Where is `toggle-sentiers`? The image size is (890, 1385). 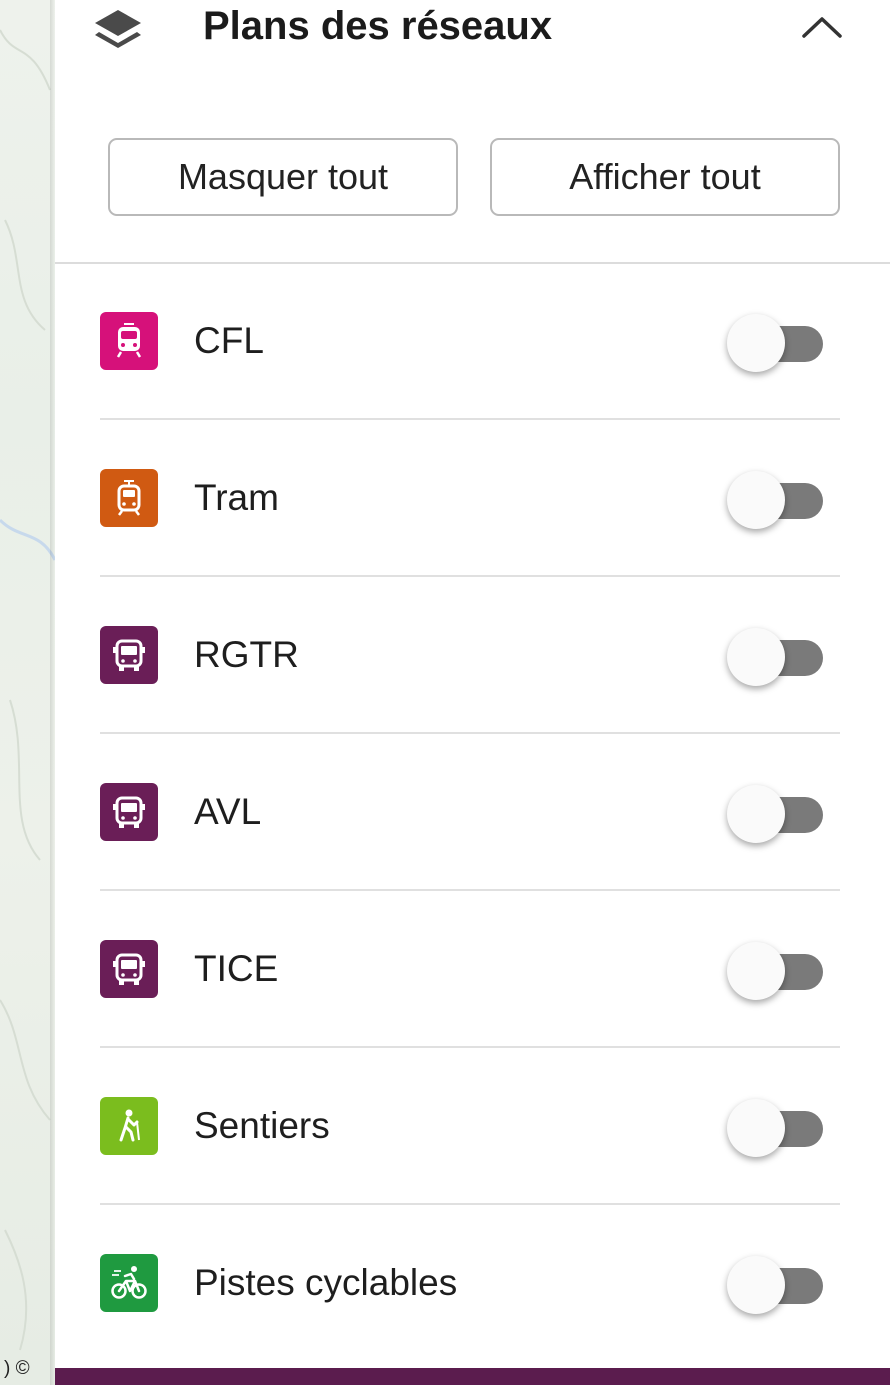 toggle-sentiers is located at coordinates (777, 1127).